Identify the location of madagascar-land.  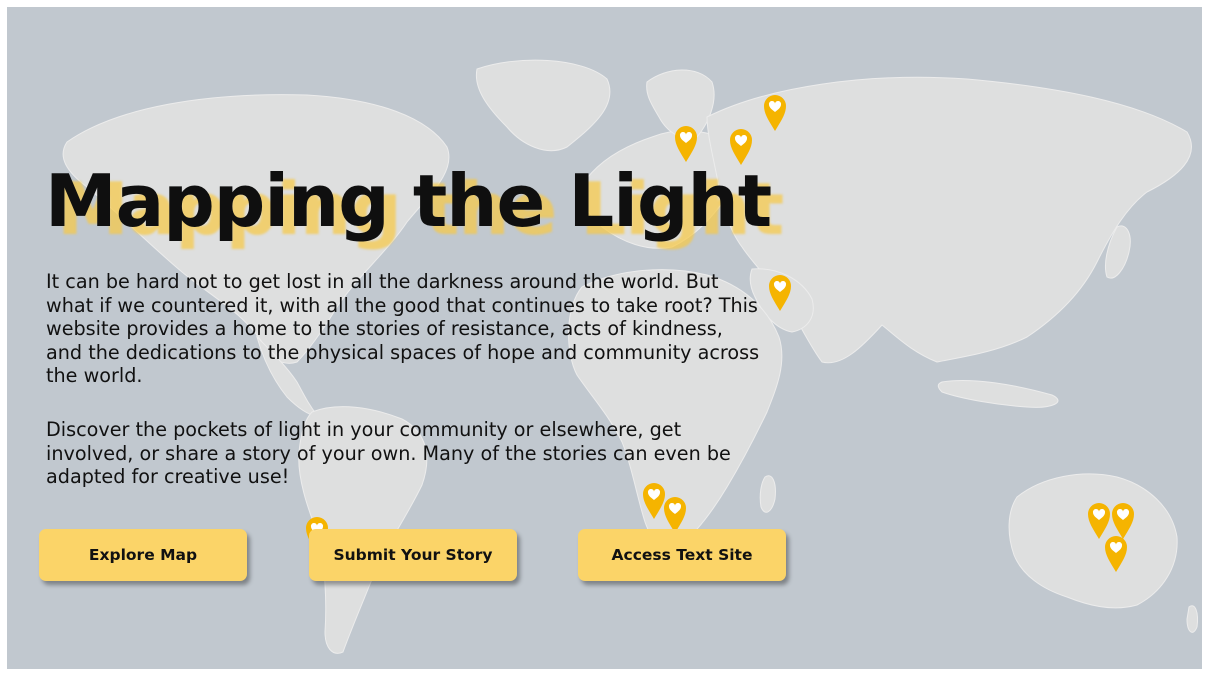
(767, 494).